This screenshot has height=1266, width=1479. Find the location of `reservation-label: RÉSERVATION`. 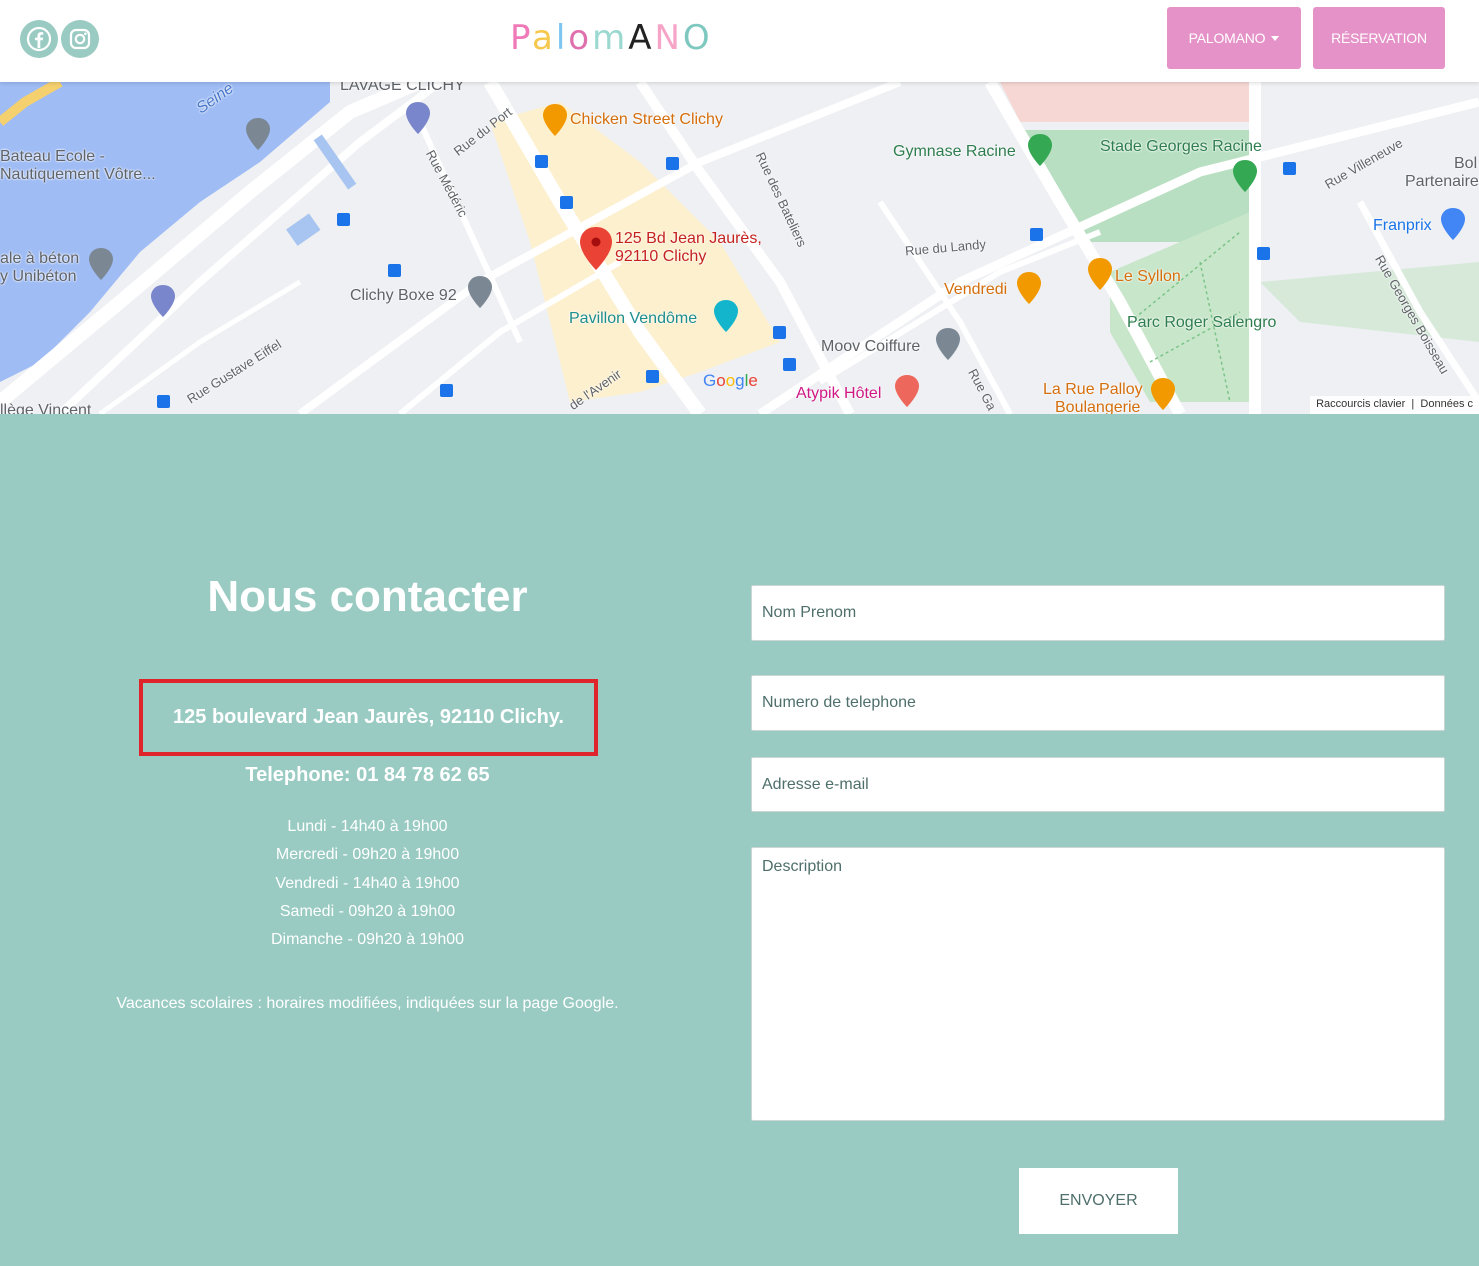

reservation-label: RÉSERVATION is located at coordinates (1379, 38).